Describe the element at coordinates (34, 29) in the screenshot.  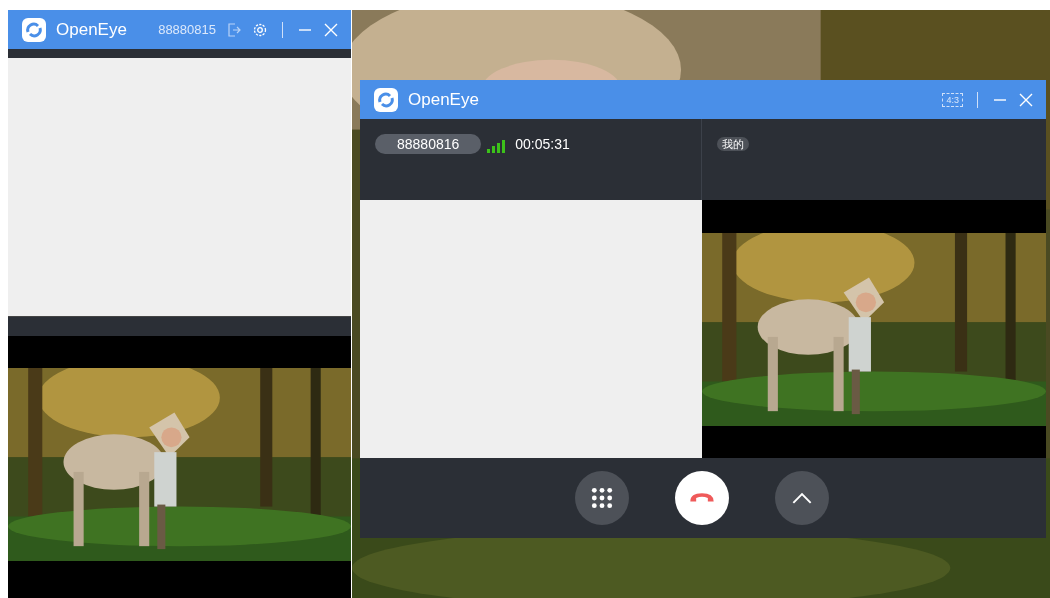
I see `logo-icon` at that location.